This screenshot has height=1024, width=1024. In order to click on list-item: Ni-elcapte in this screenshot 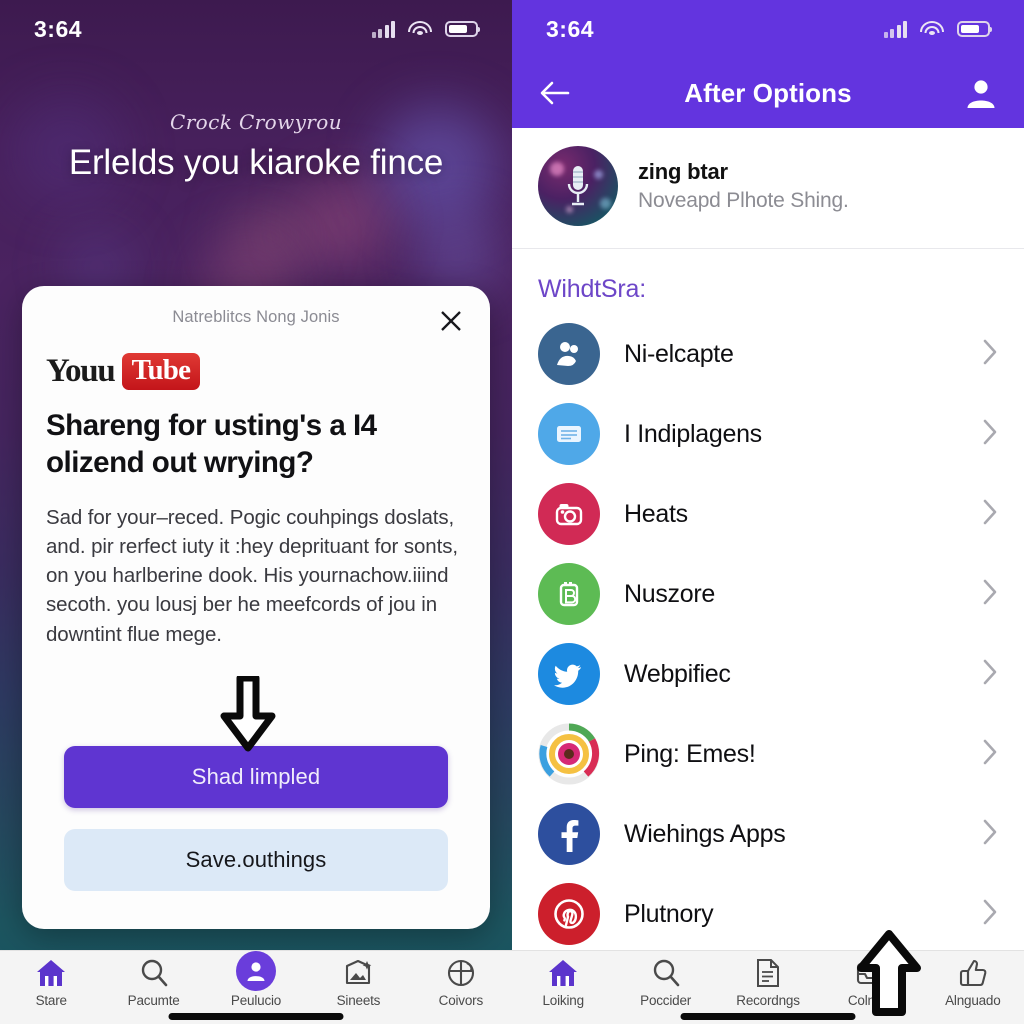, I will do `click(768, 354)`.